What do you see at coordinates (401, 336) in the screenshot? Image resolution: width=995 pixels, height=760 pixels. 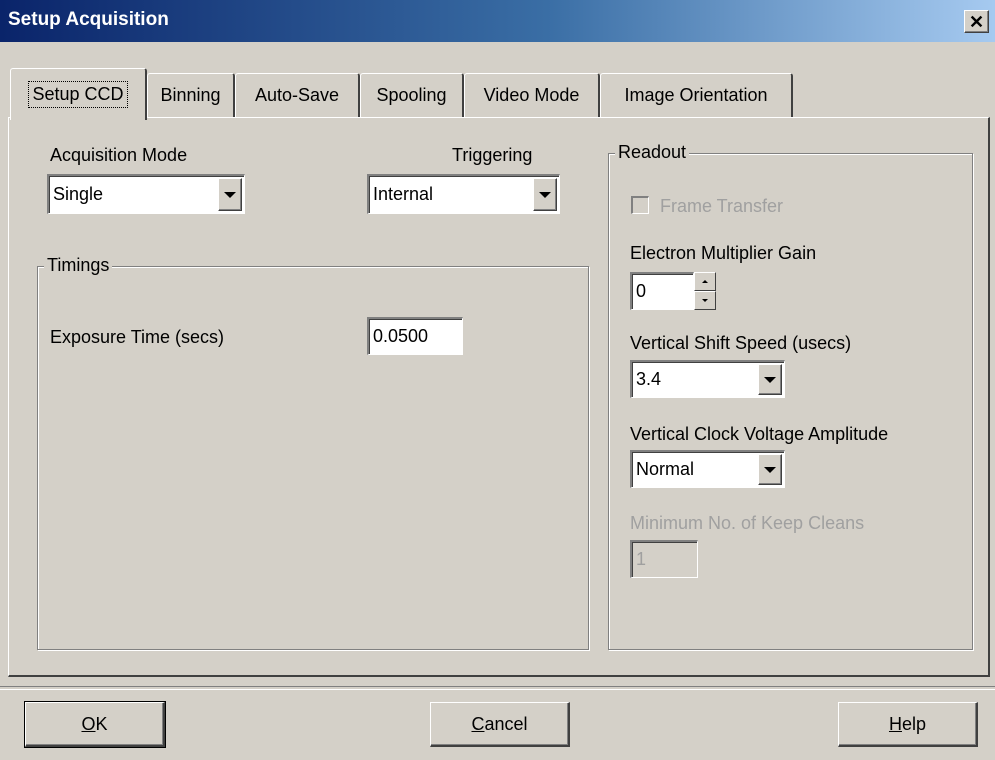 I see `exposure-time-value: 0.0500` at bounding box center [401, 336].